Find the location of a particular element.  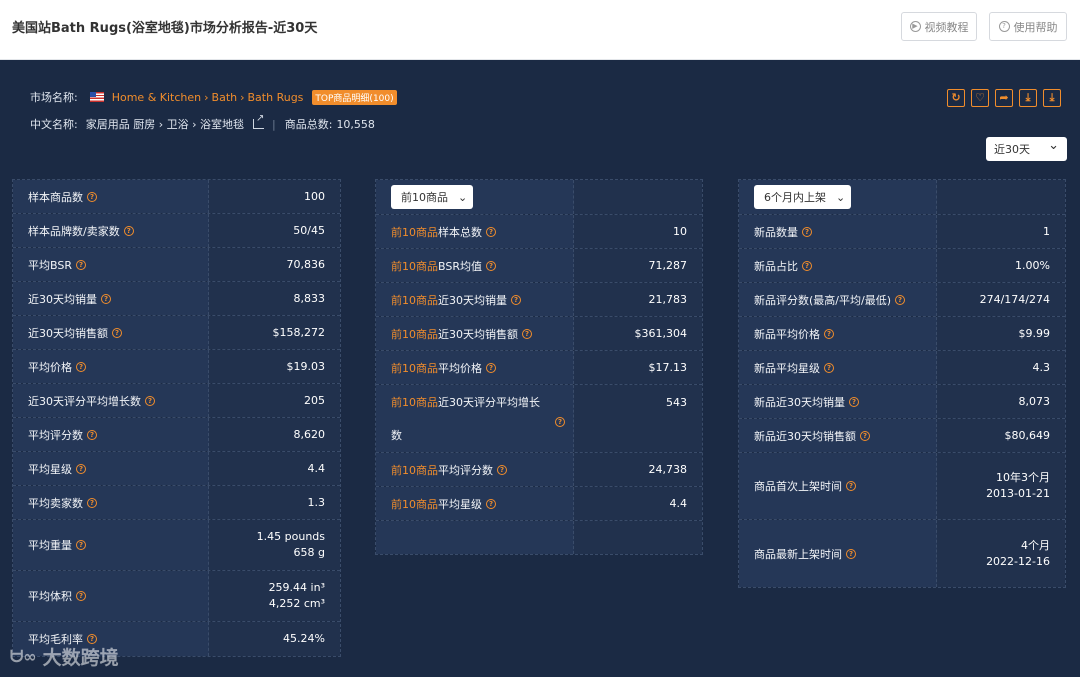

stat-value: 1 is located at coordinates (1046, 231).